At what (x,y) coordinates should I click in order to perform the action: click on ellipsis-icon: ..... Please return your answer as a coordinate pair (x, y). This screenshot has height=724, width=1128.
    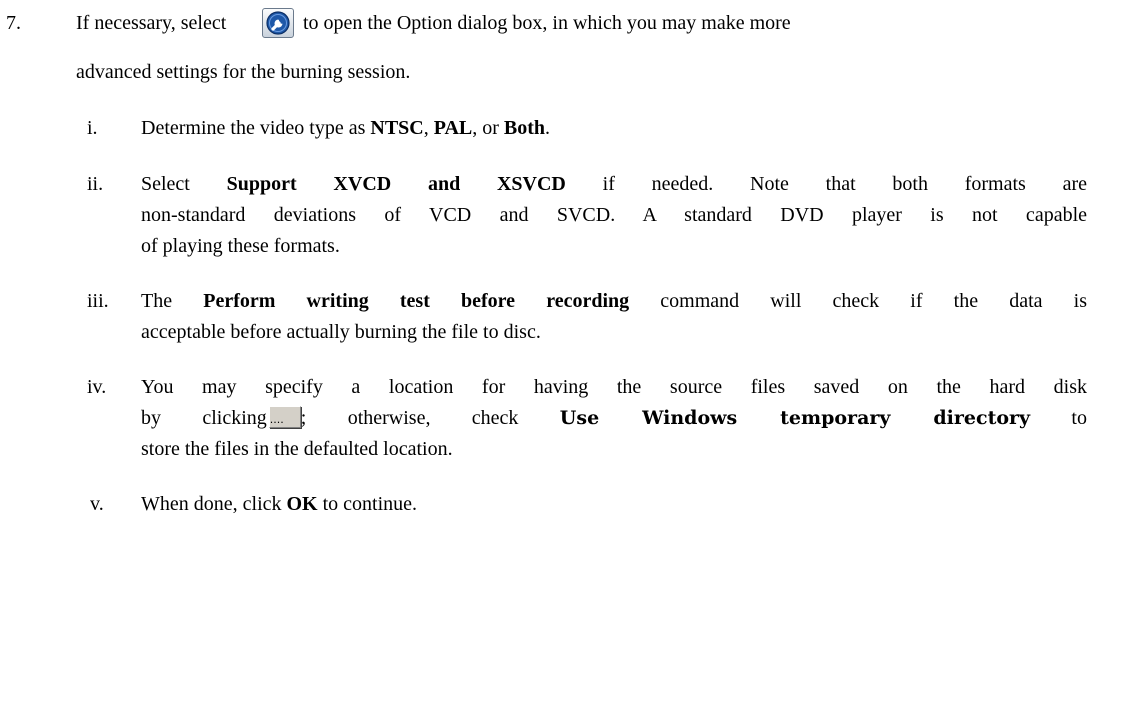
    Looking at the image, I should click on (276, 419).